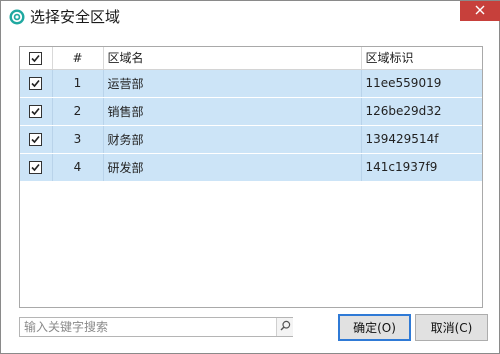  What do you see at coordinates (232, 111) in the screenshot?
I see `row-area-name: 销售部` at bounding box center [232, 111].